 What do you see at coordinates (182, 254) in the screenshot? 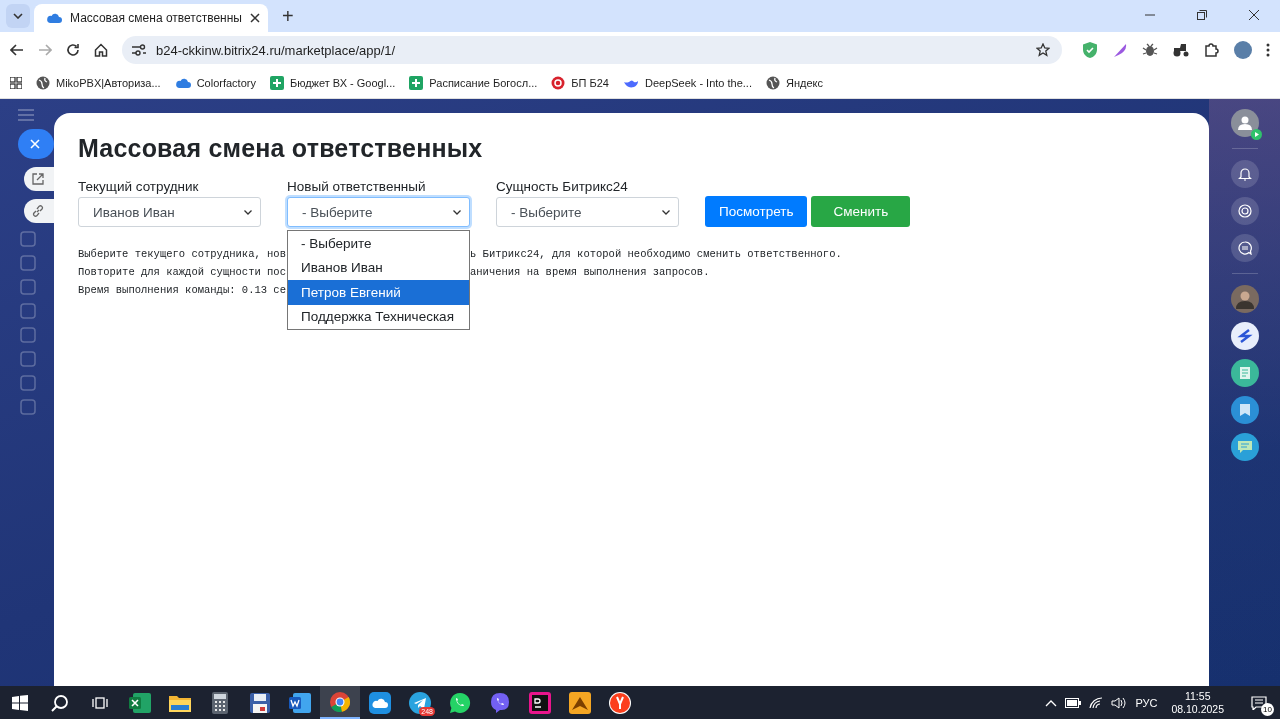
I see `info-text: Выберите текущего сотрудника, нов` at bounding box center [182, 254].